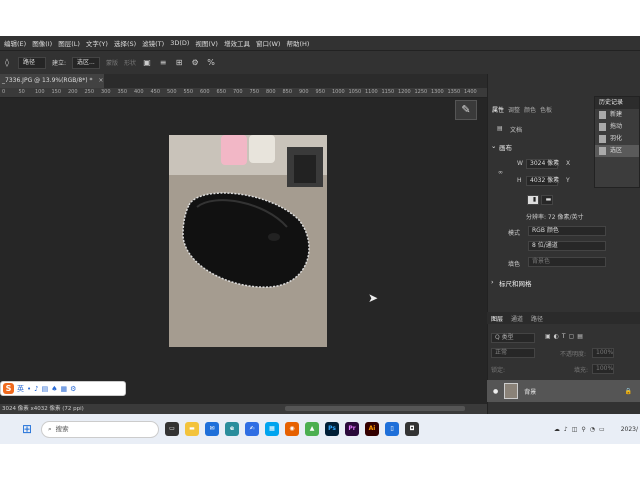 The image size is (640, 480). Describe the element at coordinates (617, 151) in the screenshot. I see `history-item: 选区` at that location.